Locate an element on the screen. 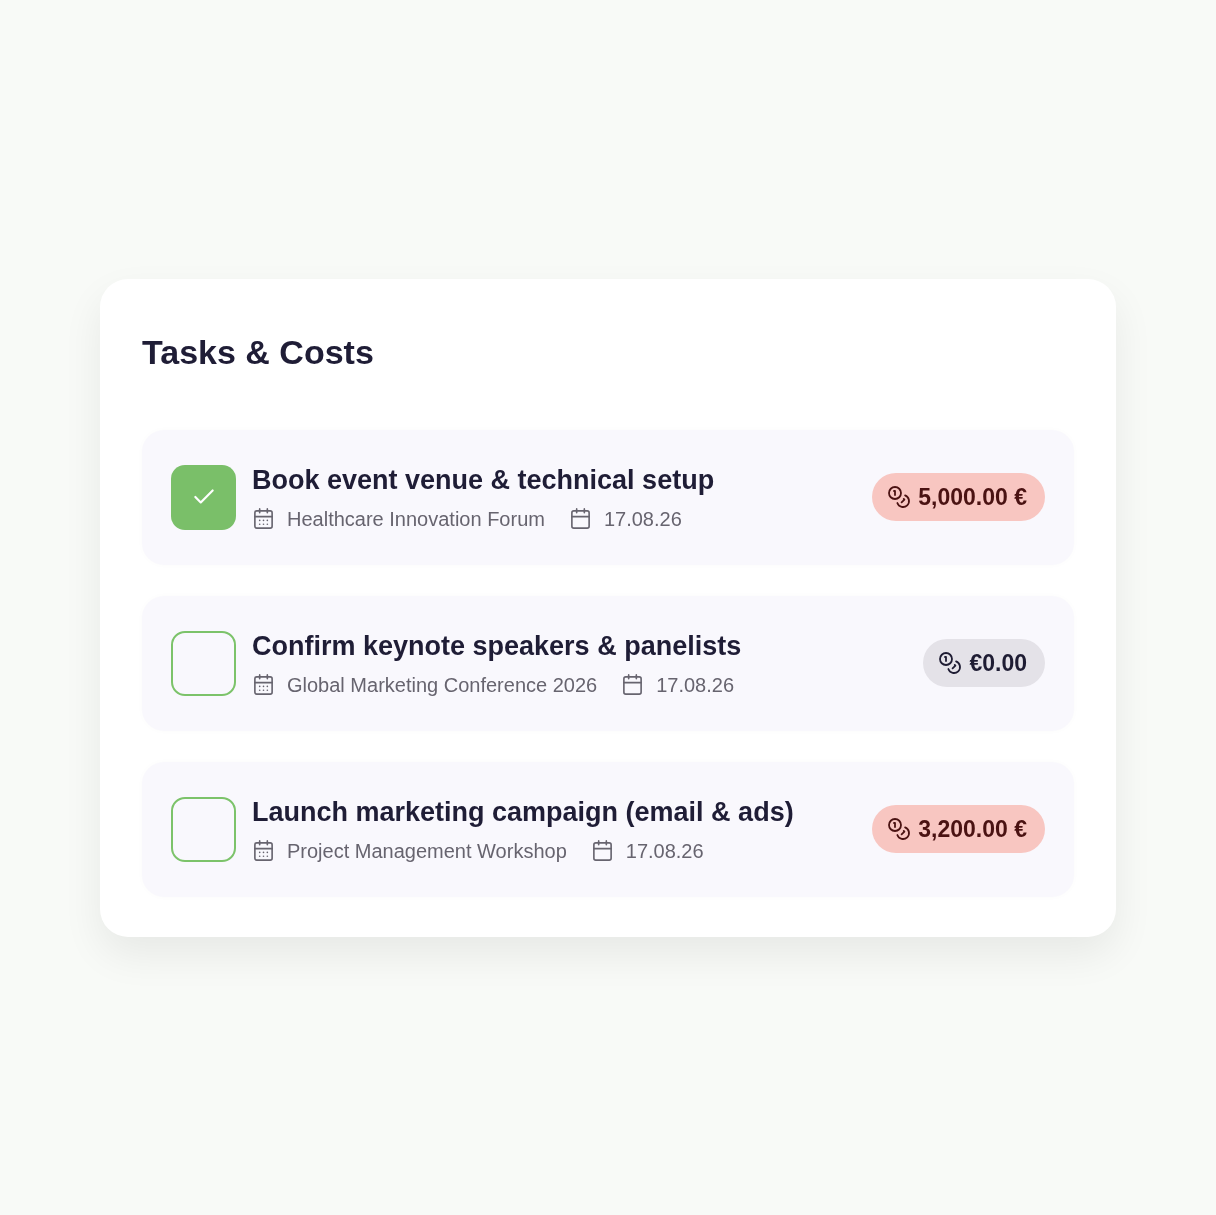 This screenshot has width=1216, height=1215. cost-amount: 3,200.00 € is located at coordinates (972, 829).